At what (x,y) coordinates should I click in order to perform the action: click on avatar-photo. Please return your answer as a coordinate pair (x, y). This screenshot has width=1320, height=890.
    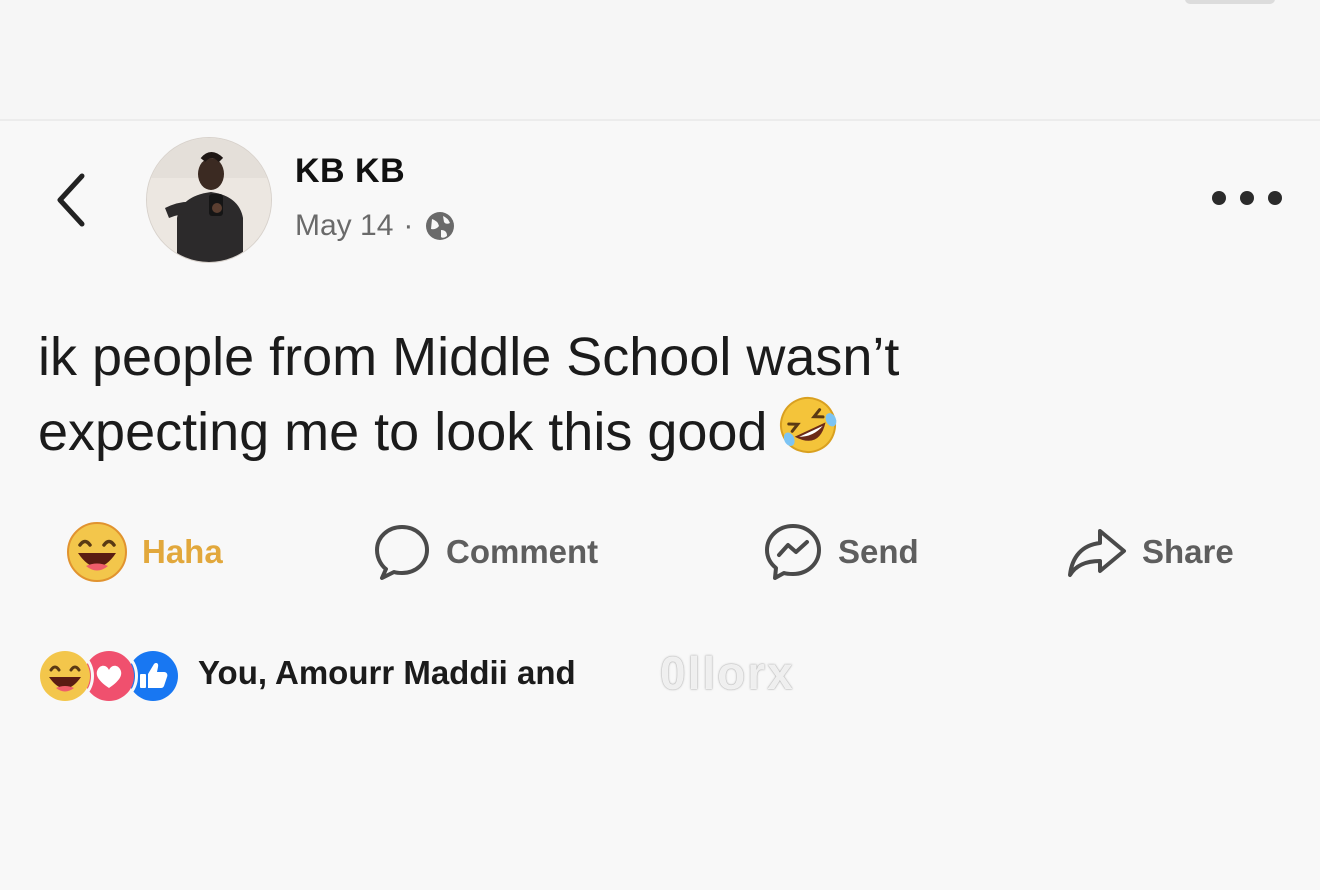
    Looking at the image, I should click on (209, 200).